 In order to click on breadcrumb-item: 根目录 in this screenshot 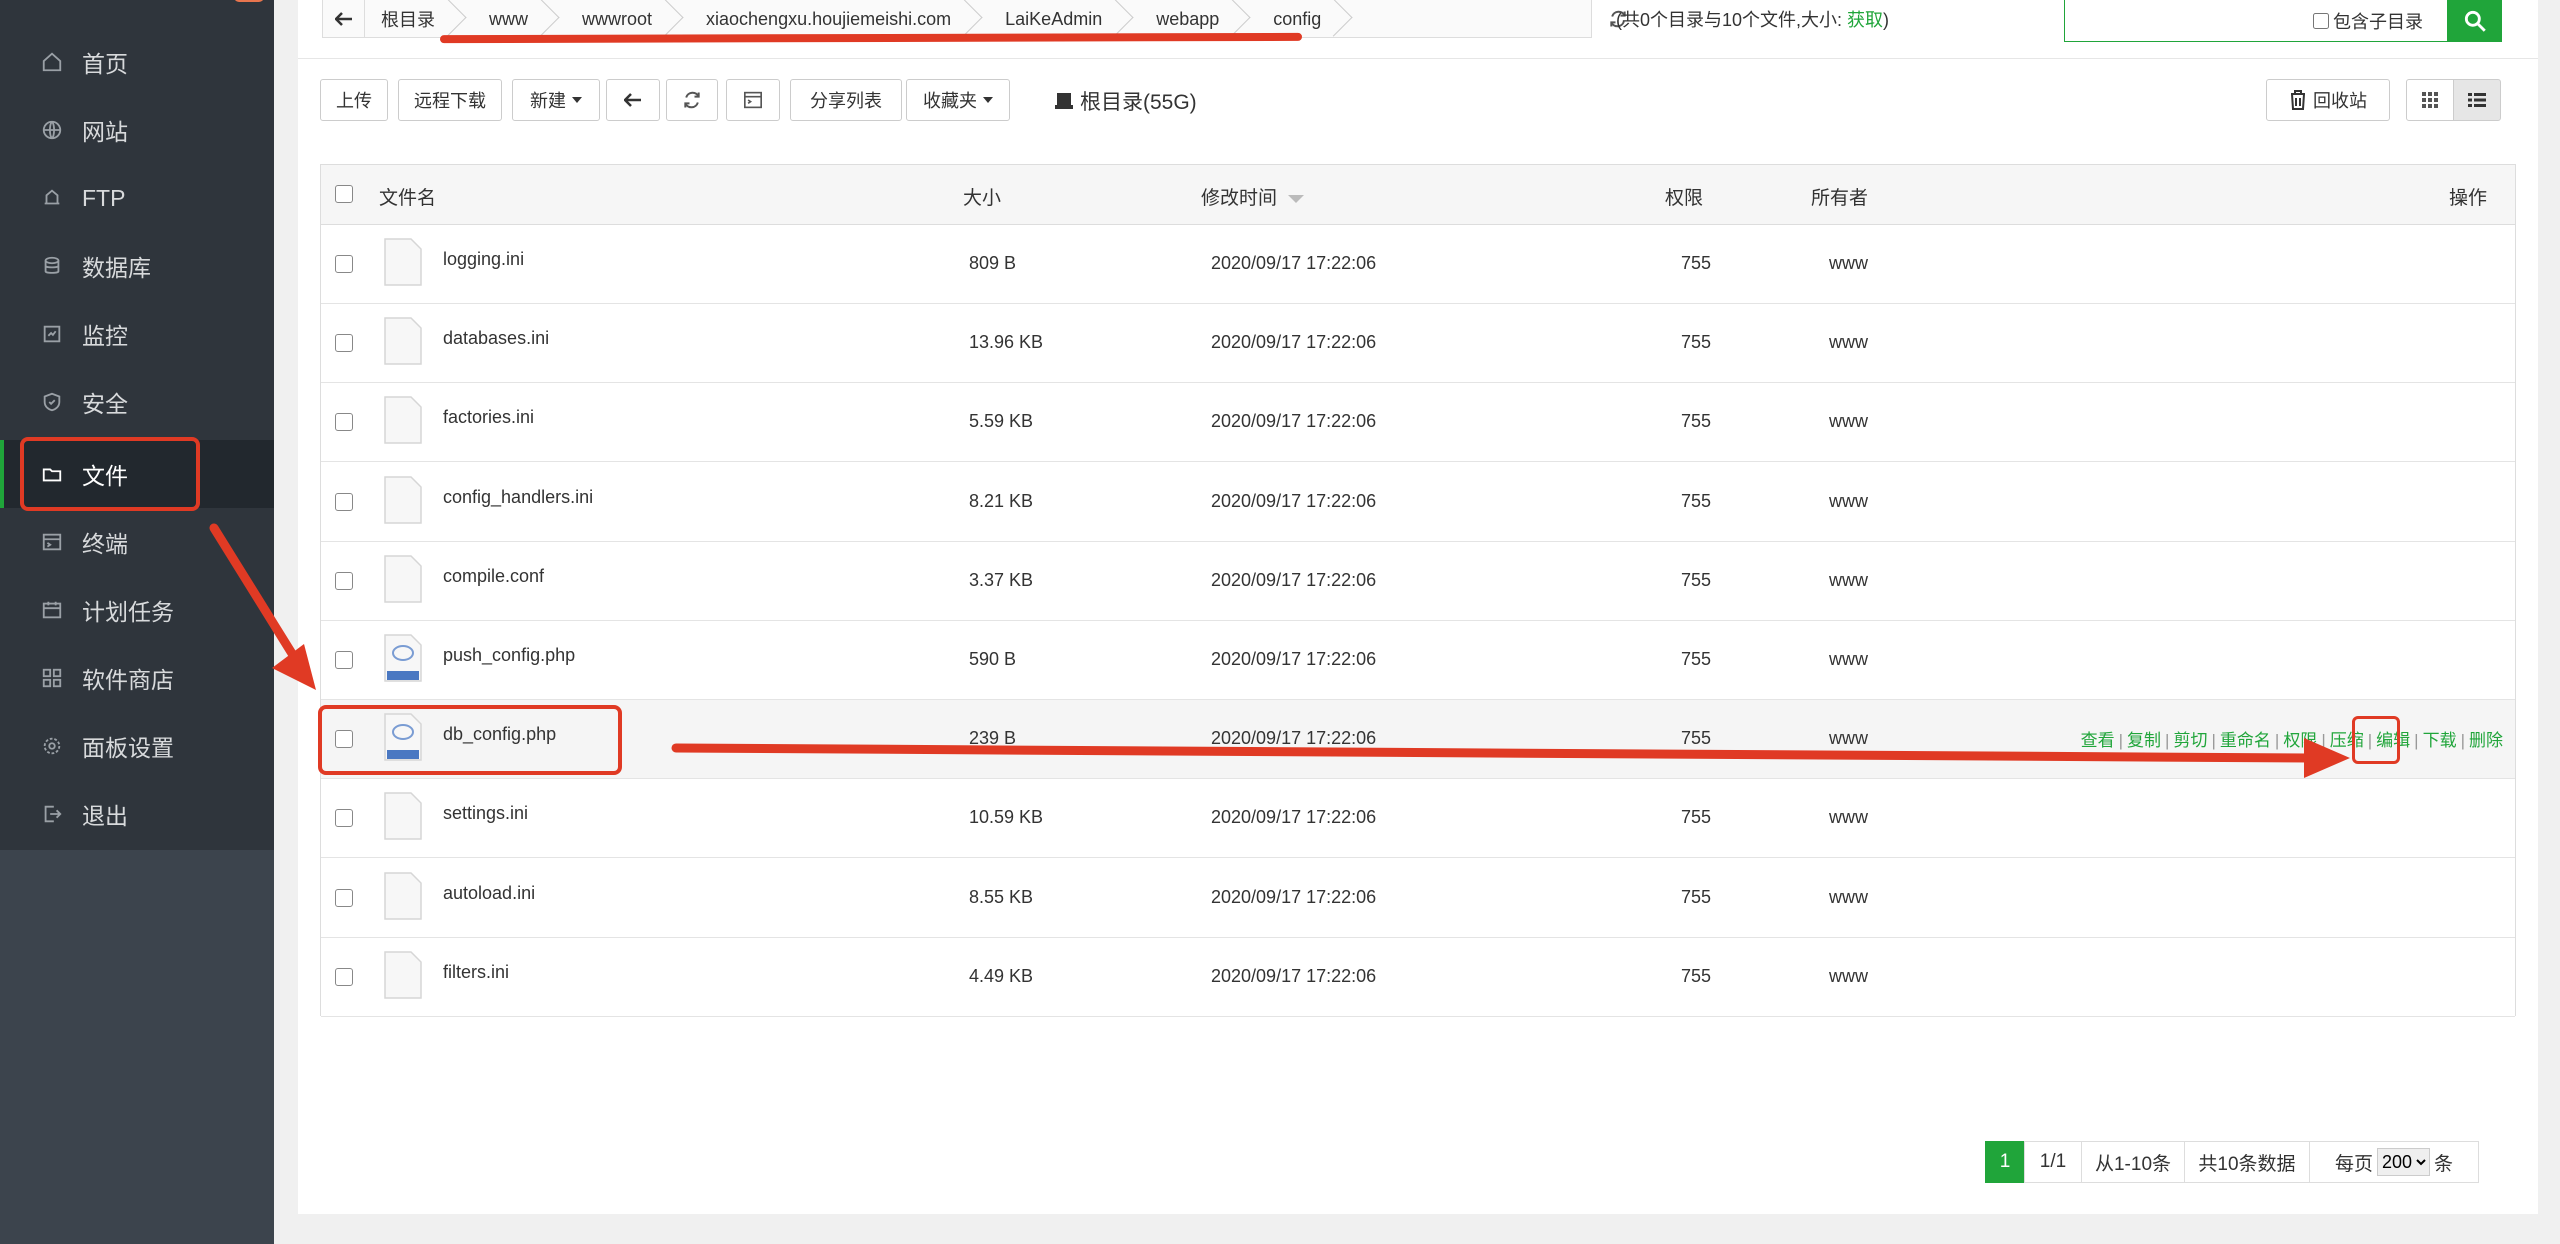, I will do `click(414, 19)`.